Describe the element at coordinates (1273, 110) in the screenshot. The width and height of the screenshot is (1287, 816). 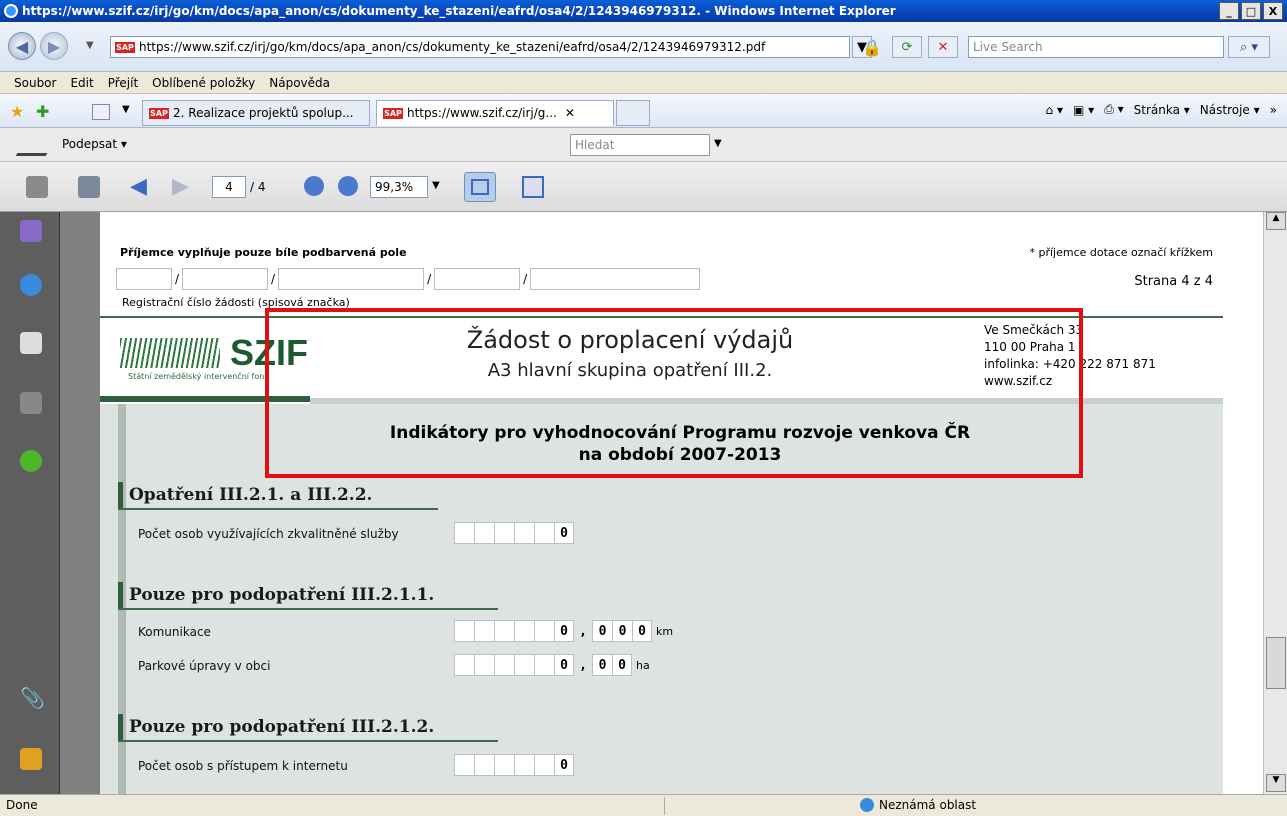
I see `more-commands-icon: »` at that location.